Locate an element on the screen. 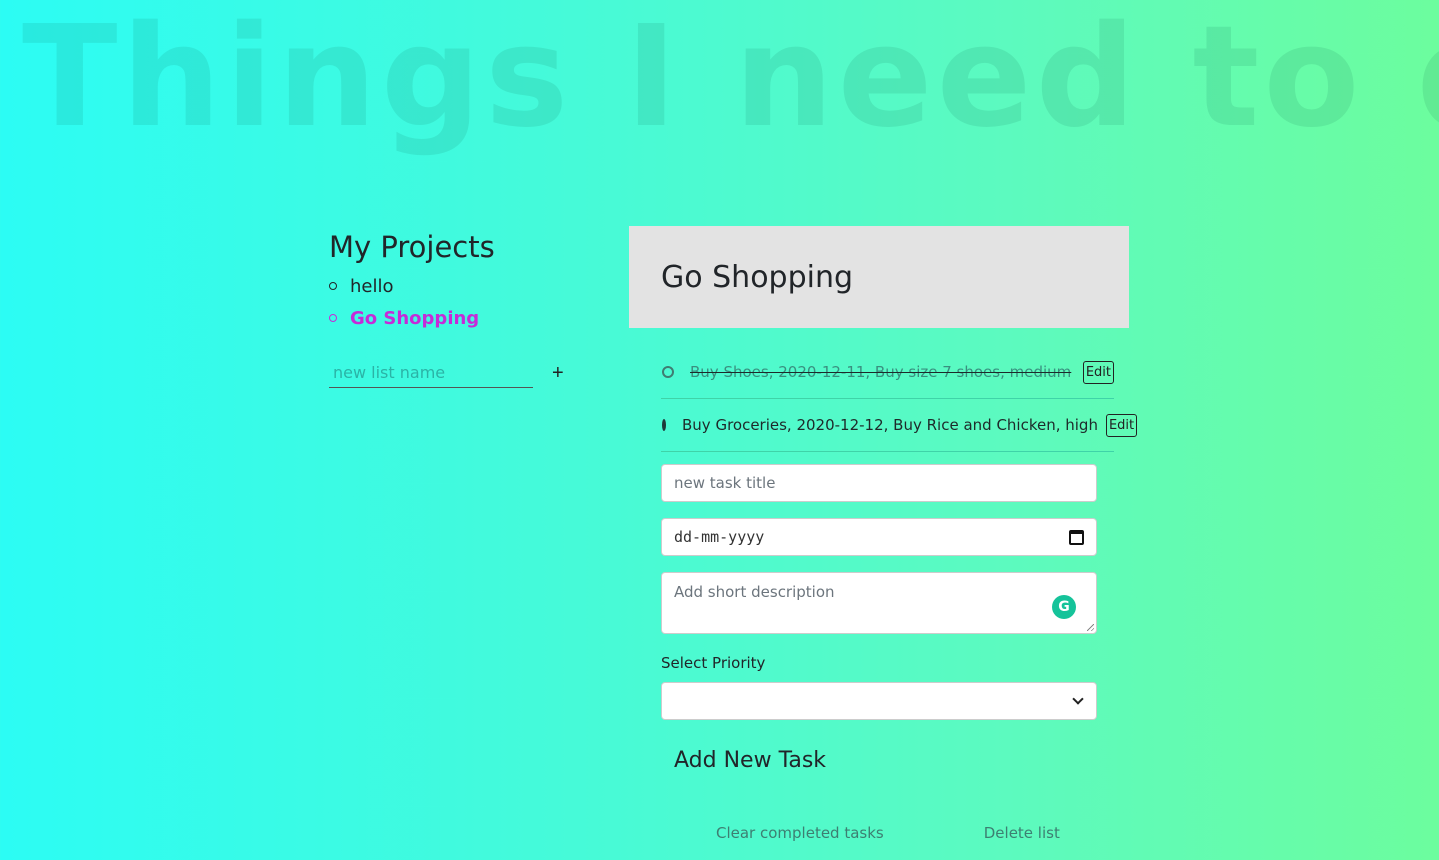 This screenshot has width=1439, height=860. chevron-down-icon is located at coordinates (1078, 699).